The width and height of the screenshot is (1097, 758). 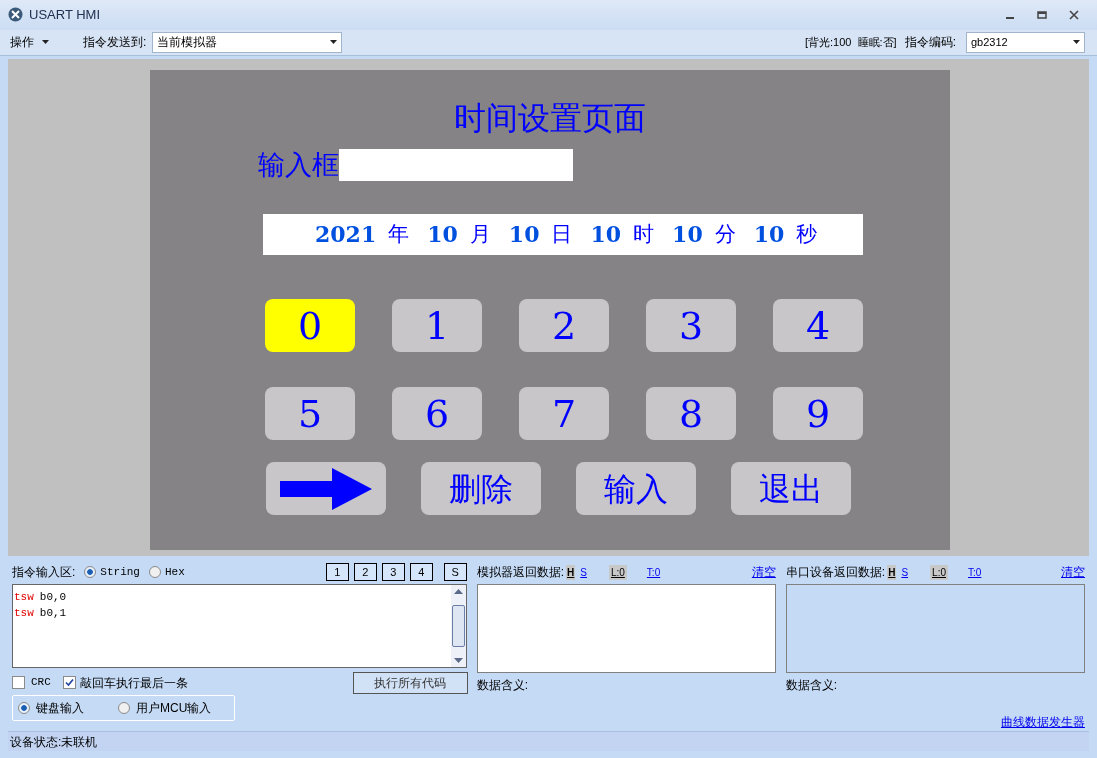 I want to click on date-unit: 月, so click(x=480, y=235).